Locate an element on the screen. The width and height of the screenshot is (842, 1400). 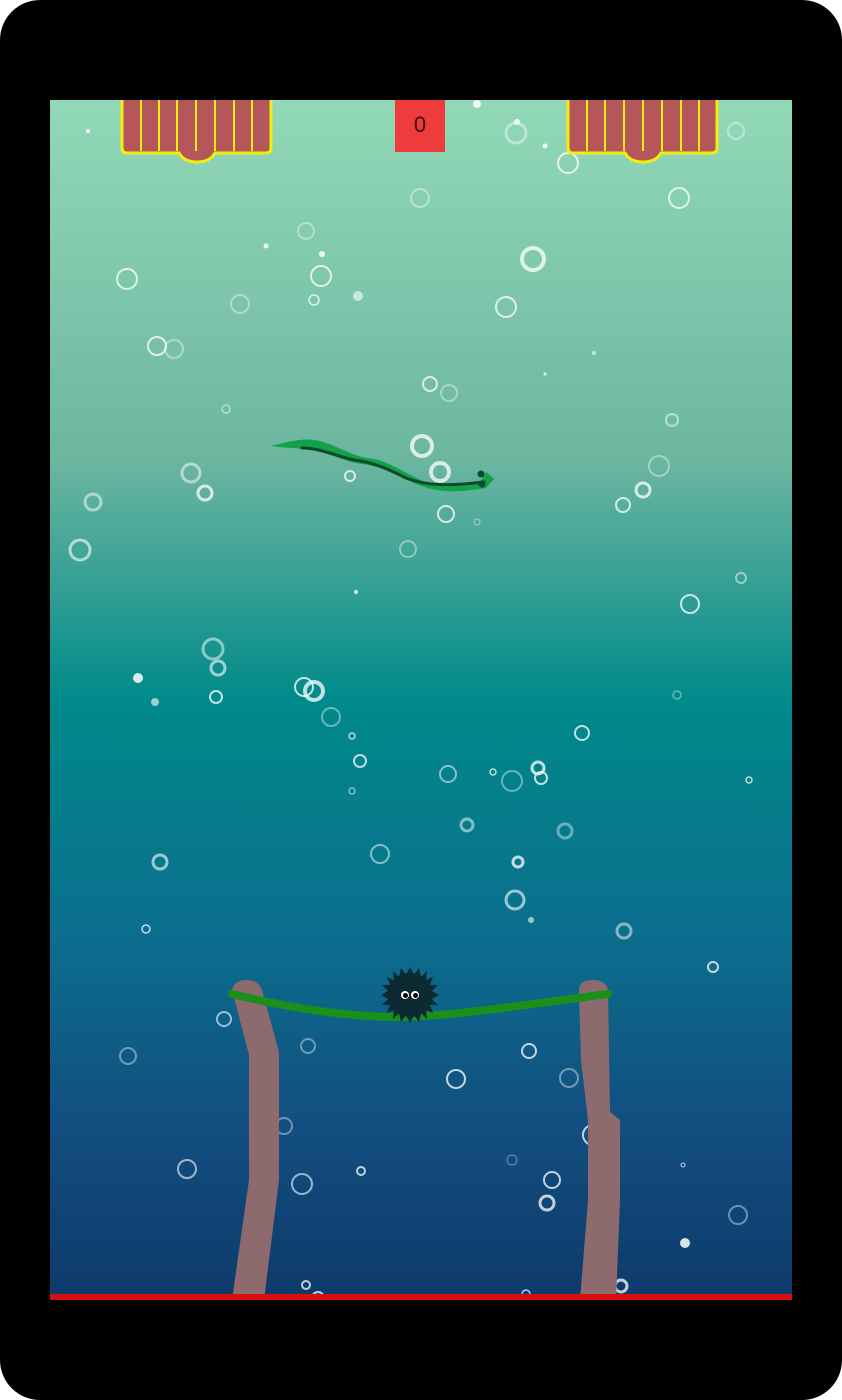
floor-line is located at coordinates (421, 1297).